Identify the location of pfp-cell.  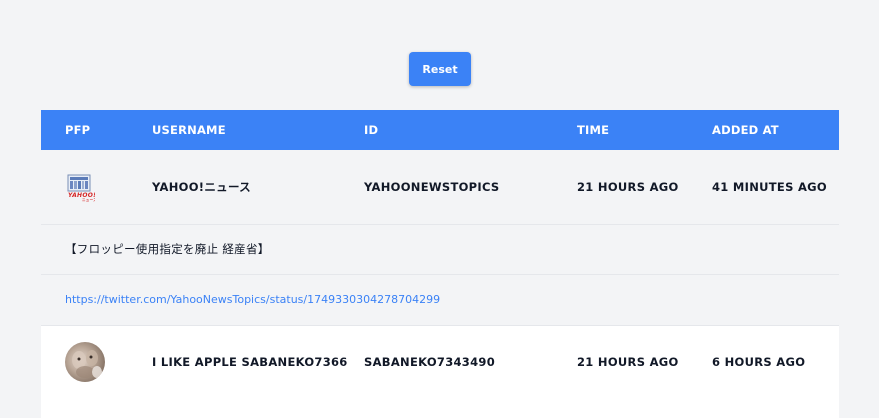
(96, 362).